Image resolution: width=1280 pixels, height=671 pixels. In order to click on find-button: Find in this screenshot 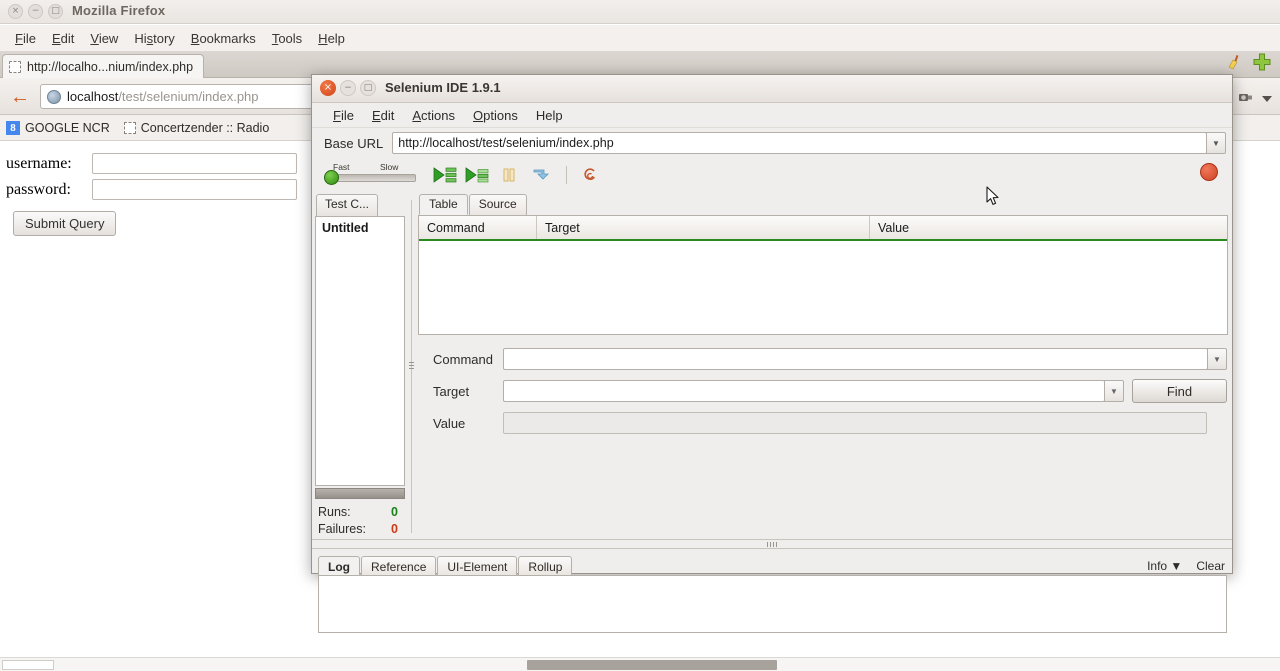, I will do `click(1179, 391)`.